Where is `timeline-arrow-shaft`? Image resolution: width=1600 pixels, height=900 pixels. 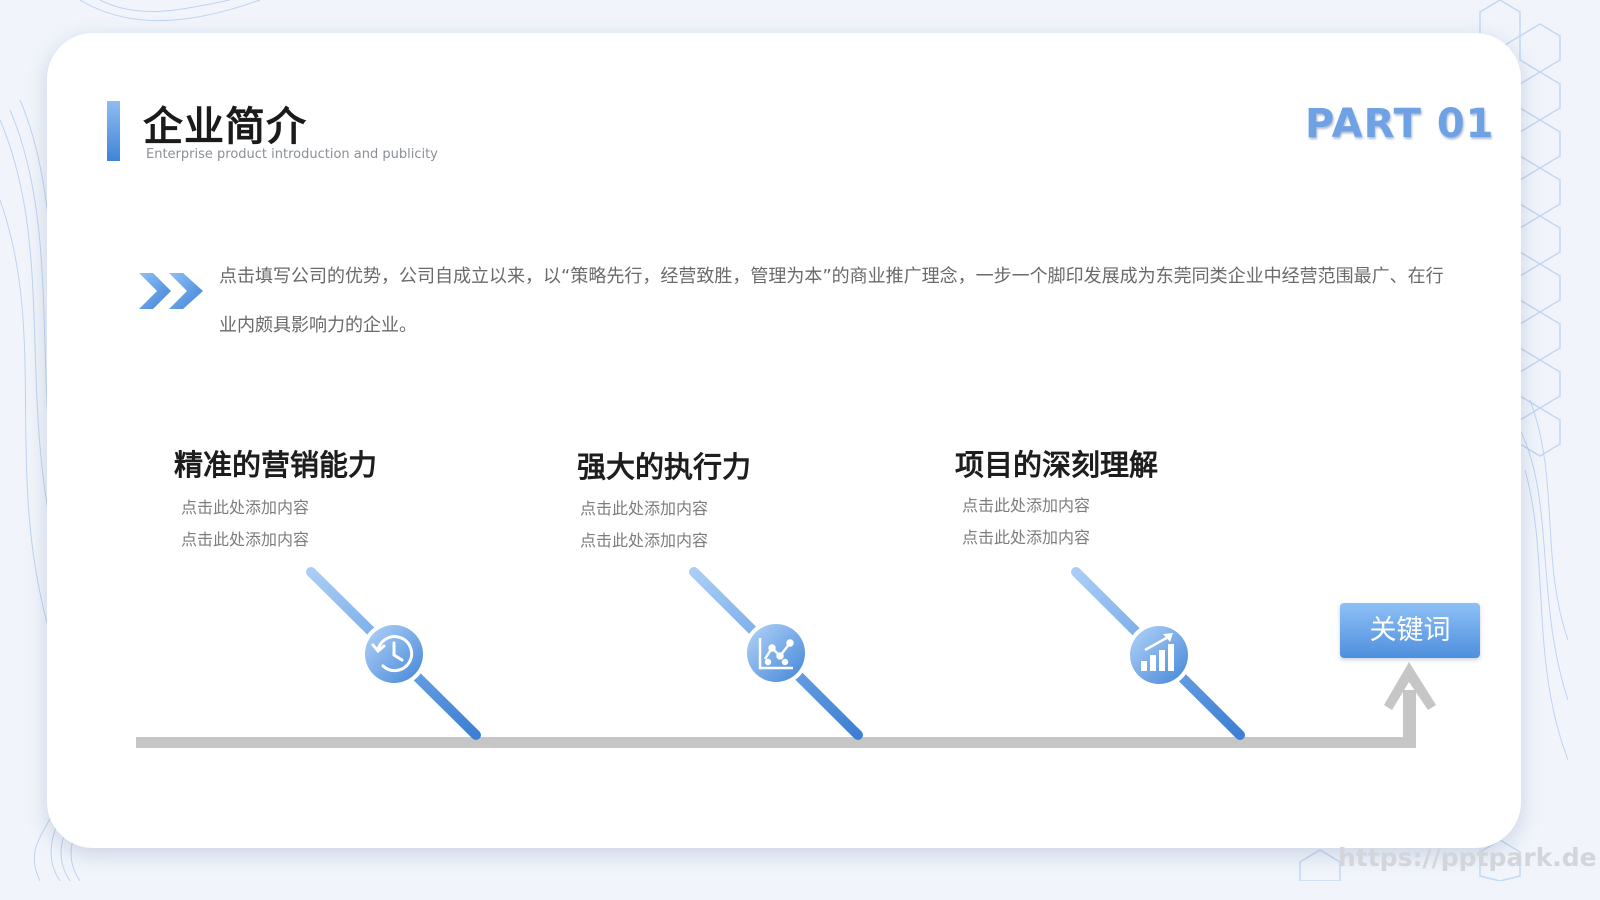
timeline-arrow-shaft is located at coordinates (1409, 719).